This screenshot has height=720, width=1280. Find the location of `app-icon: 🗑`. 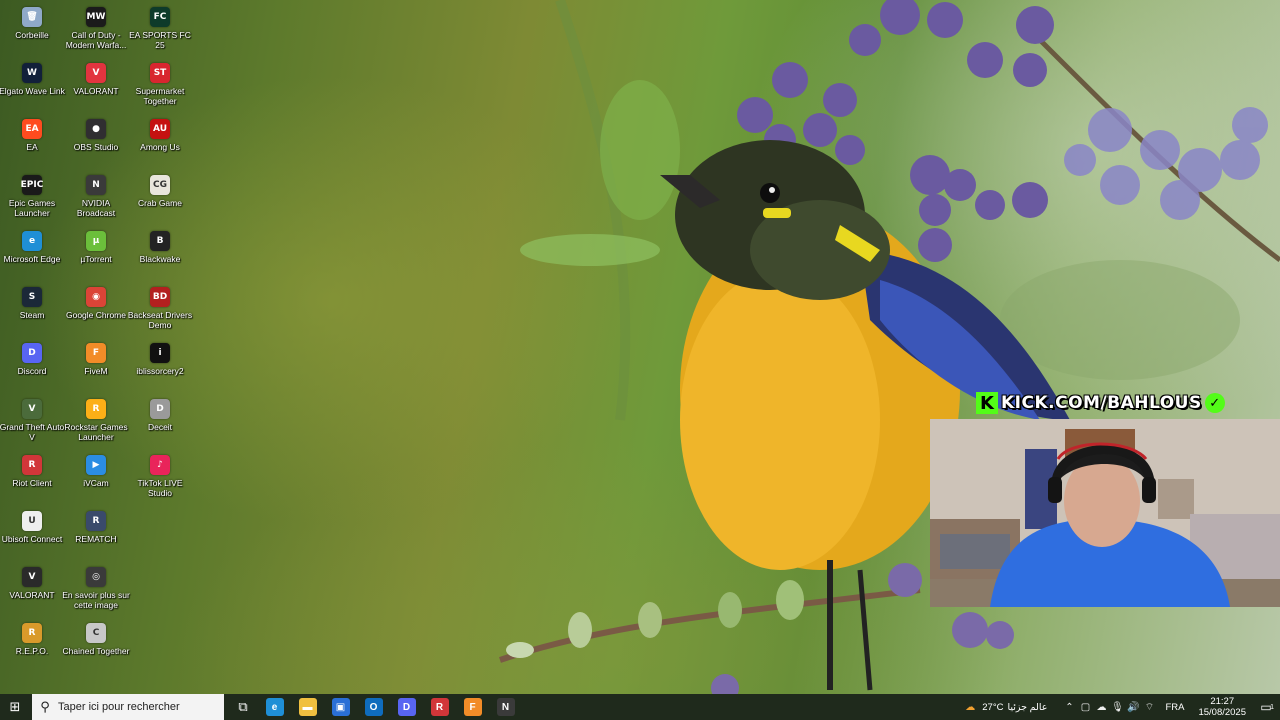

app-icon: 🗑 is located at coordinates (32, 17).